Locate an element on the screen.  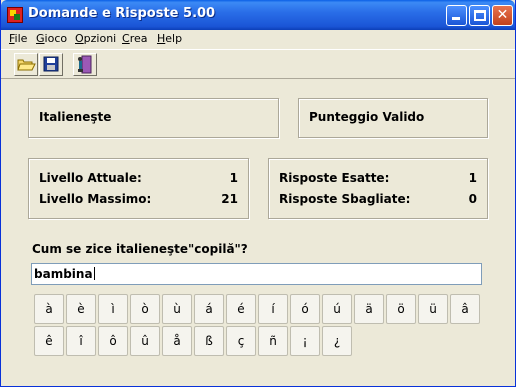
char-button: ä is located at coordinates (369, 309).